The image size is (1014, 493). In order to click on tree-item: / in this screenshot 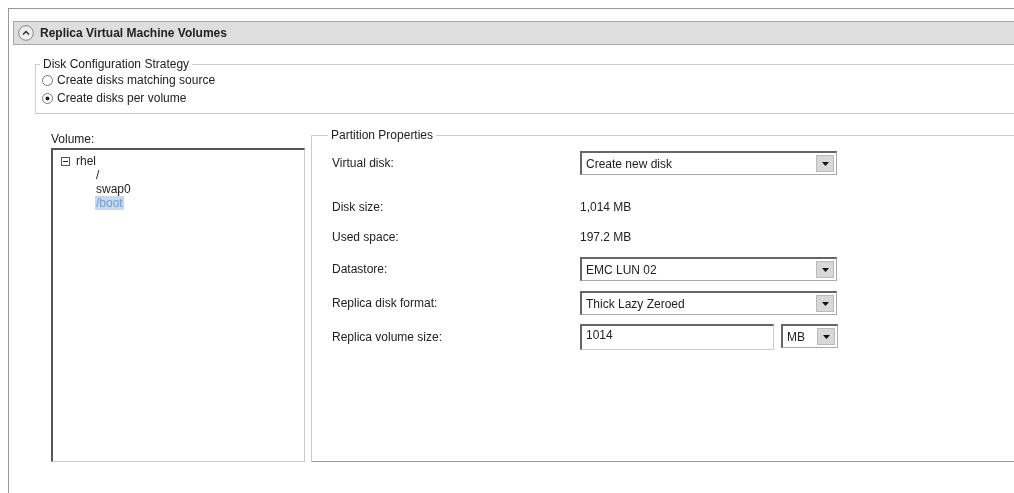, I will do `click(98, 175)`.